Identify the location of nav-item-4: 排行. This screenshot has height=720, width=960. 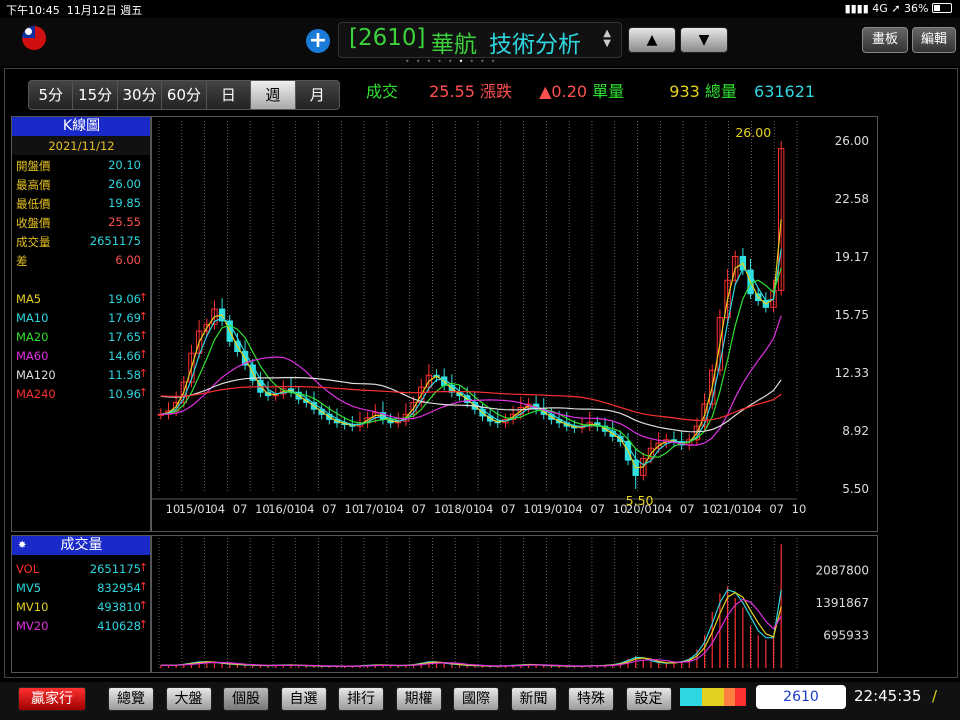
(361, 699).